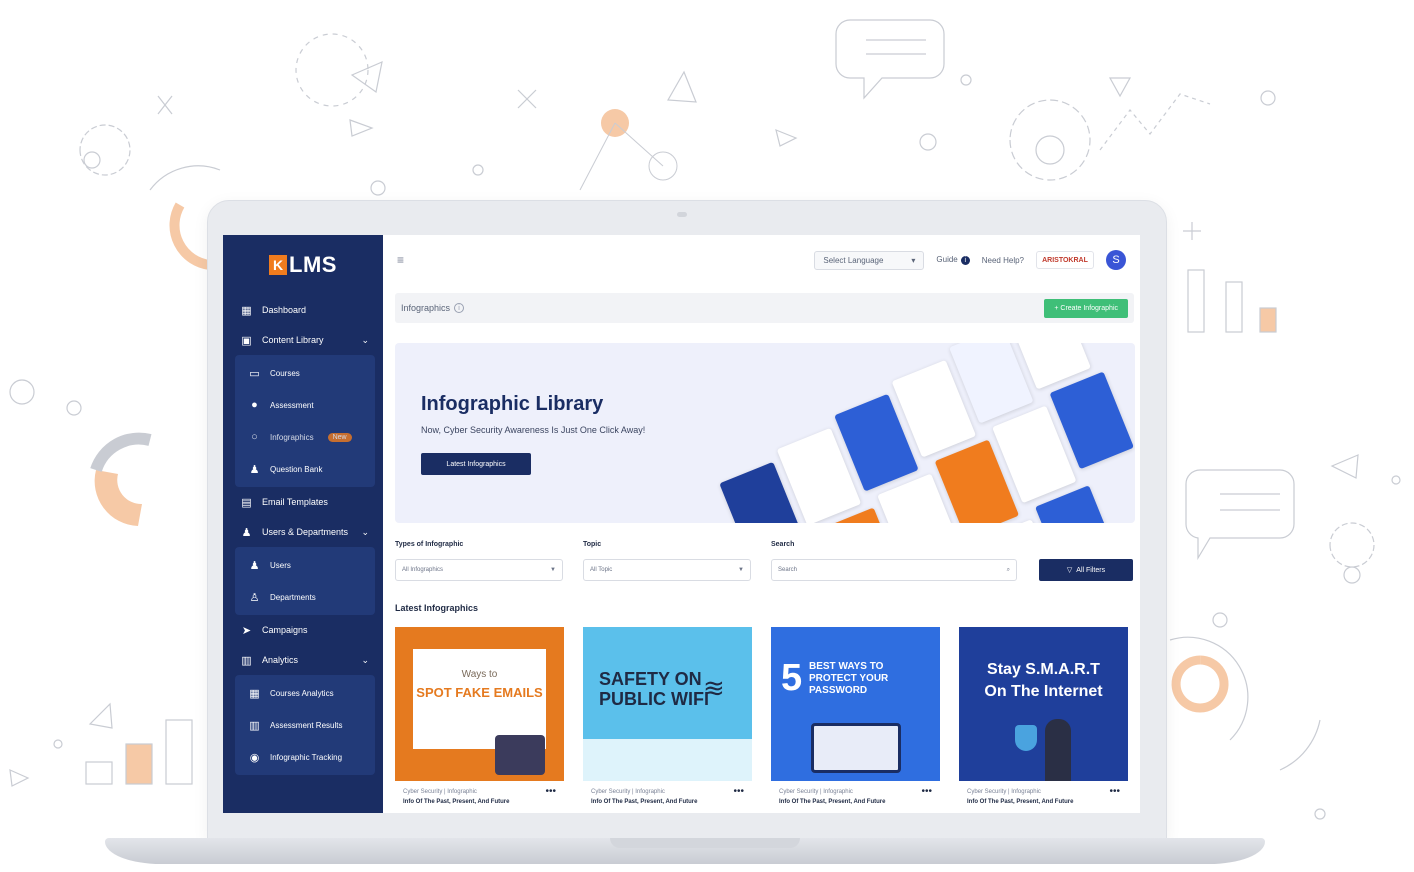 The image size is (1414, 872). Describe the element at coordinates (246, 502) in the screenshot. I see `template-icon: ▤` at that location.